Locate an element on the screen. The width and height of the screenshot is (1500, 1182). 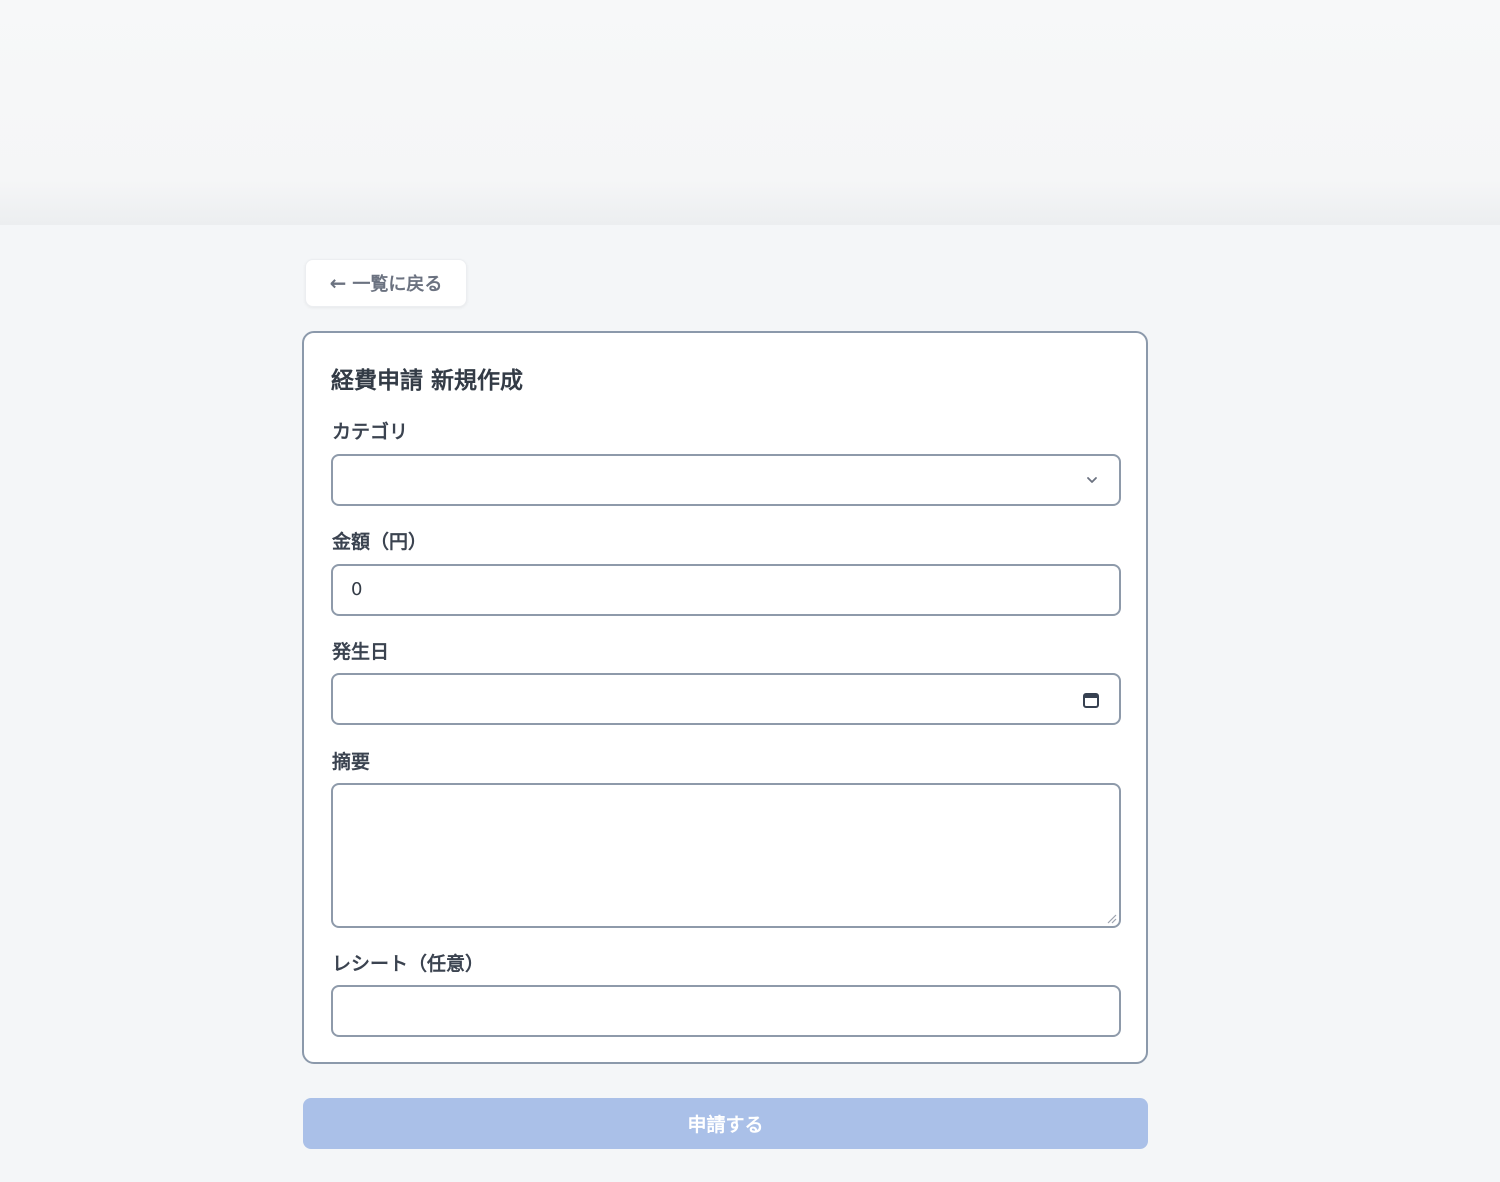
amount-label: 金額（円） is located at coordinates (380, 542).